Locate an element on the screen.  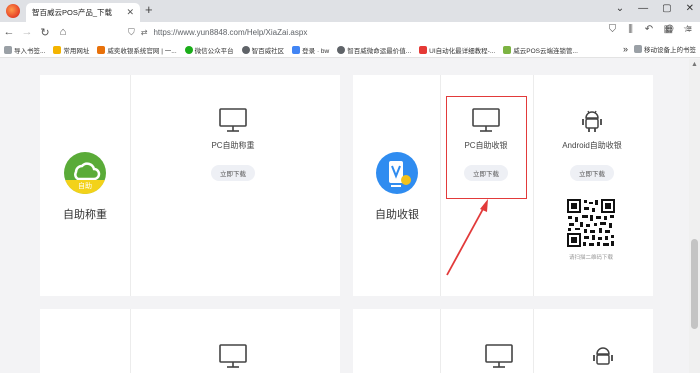
close-window-icon: ✕ is located at coordinates (690, 8).